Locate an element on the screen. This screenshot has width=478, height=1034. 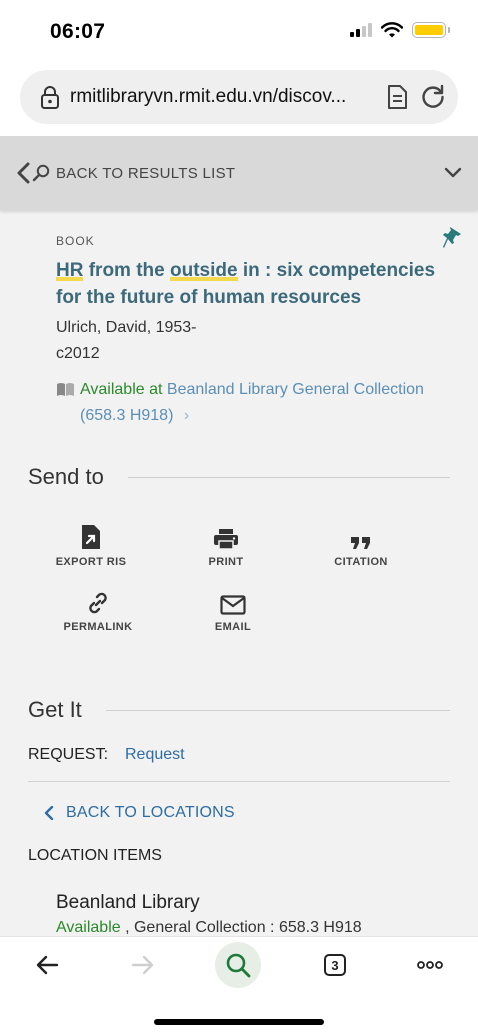
send-to-header: Send to is located at coordinates (239, 477).